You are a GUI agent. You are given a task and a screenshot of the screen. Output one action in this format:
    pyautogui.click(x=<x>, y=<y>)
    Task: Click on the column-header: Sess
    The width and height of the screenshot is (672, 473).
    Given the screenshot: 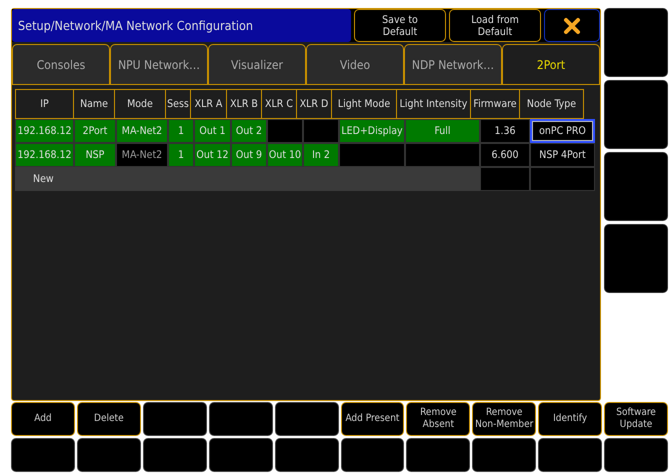 What is the action you would take?
    pyautogui.click(x=178, y=104)
    